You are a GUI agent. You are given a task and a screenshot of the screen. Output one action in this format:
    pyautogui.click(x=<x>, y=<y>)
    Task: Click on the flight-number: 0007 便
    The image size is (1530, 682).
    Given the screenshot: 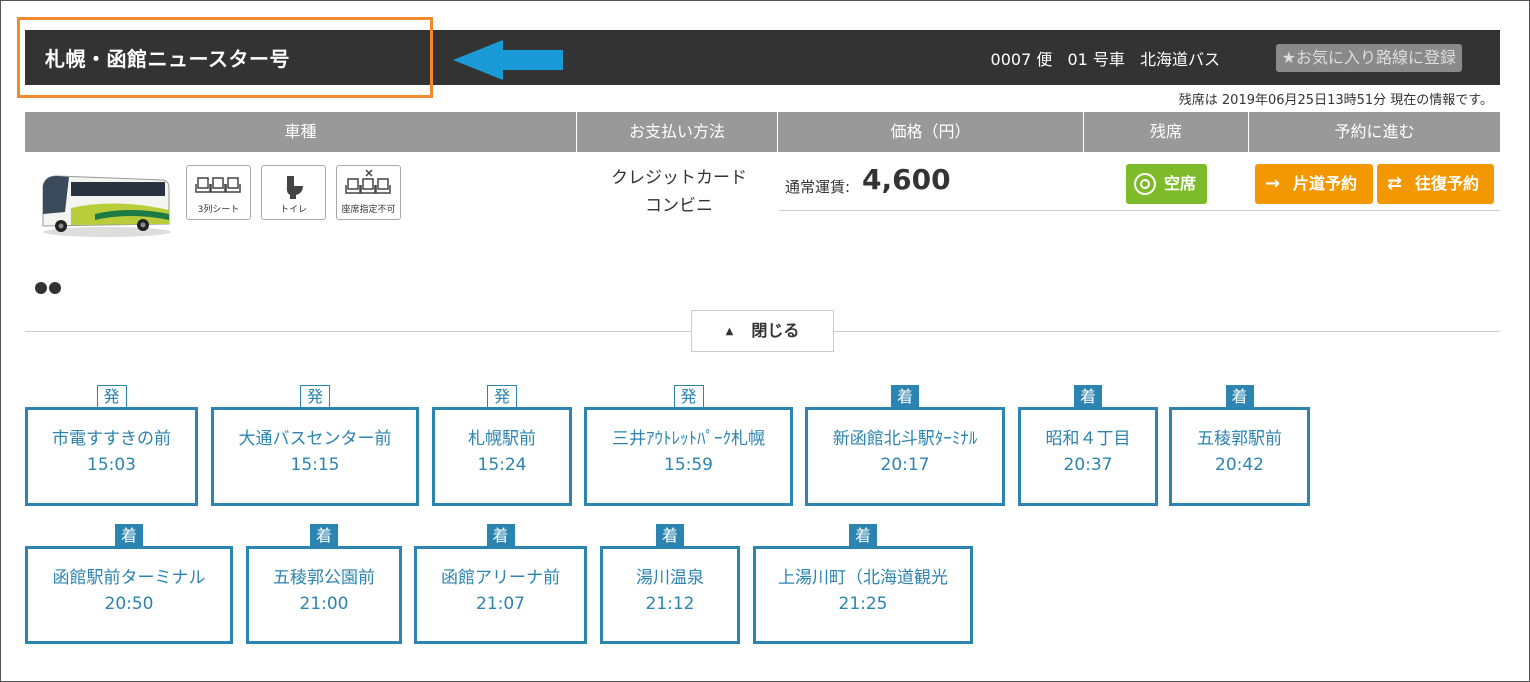 What is the action you would take?
    pyautogui.click(x=1021, y=59)
    